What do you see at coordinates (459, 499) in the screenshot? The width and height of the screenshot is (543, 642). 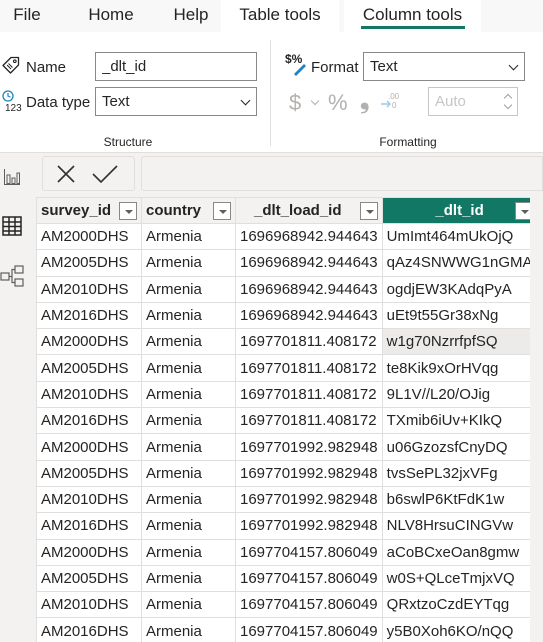 I see `cell-dlt-id: b6swlP6KtFdK1w` at bounding box center [459, 499].